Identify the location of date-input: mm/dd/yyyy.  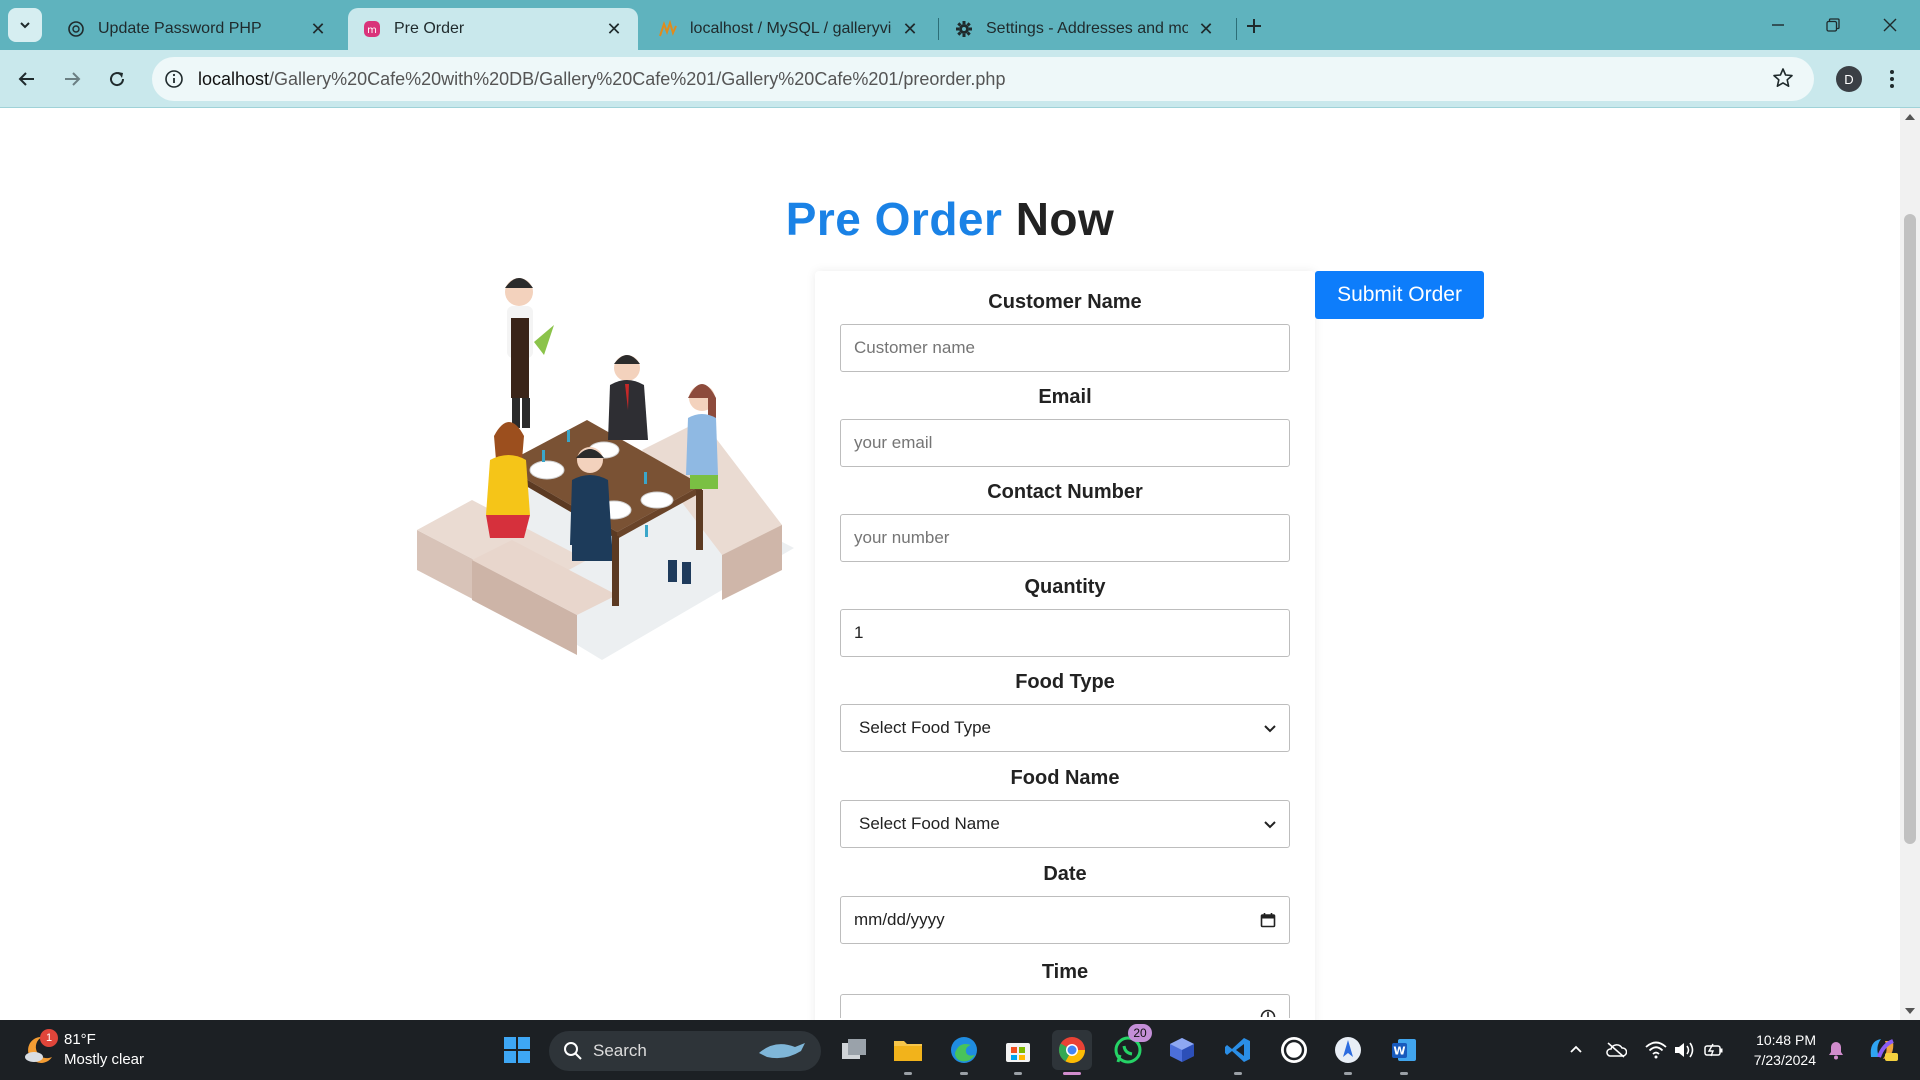
(1065, 920).